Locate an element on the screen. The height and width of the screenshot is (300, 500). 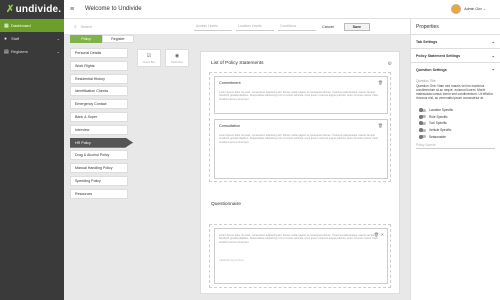
location-levels-select: Location Levels is located at coordinates (255, 27).